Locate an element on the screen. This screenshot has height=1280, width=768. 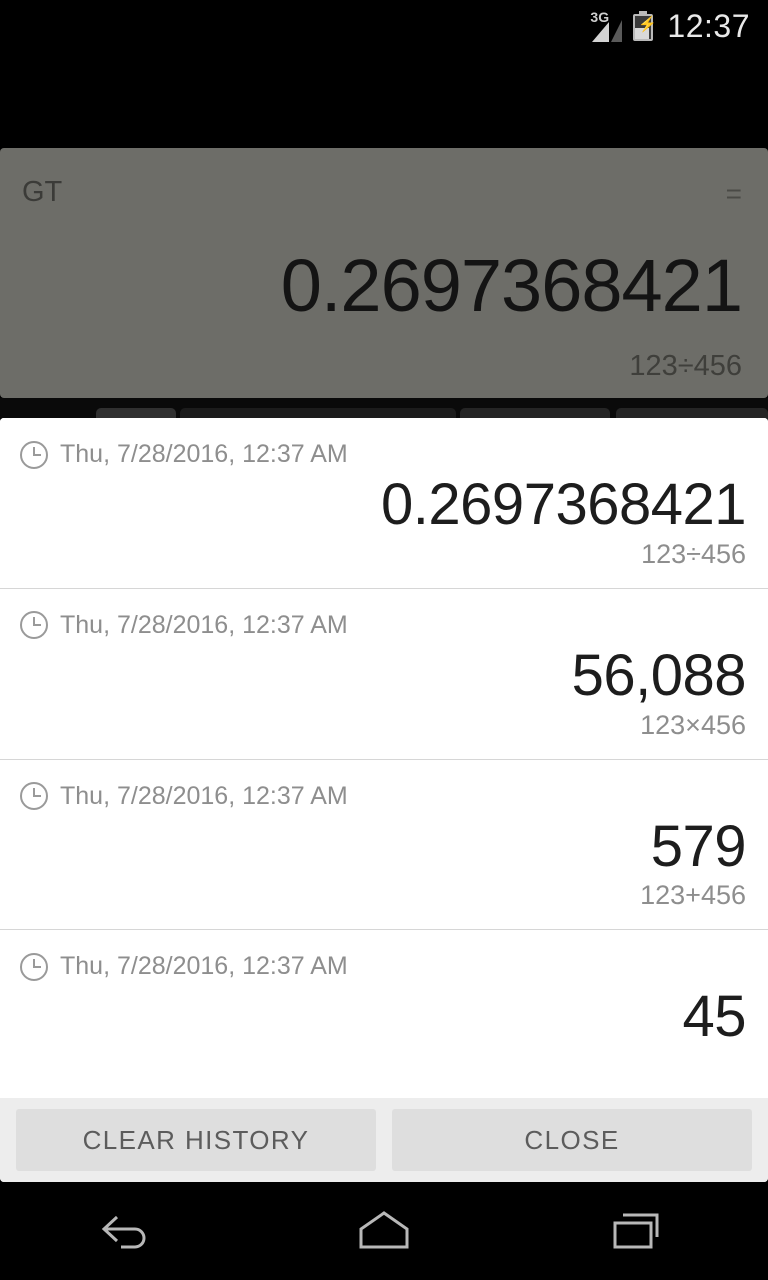
recent-apps-icon is located at coordinates (640, 1232).